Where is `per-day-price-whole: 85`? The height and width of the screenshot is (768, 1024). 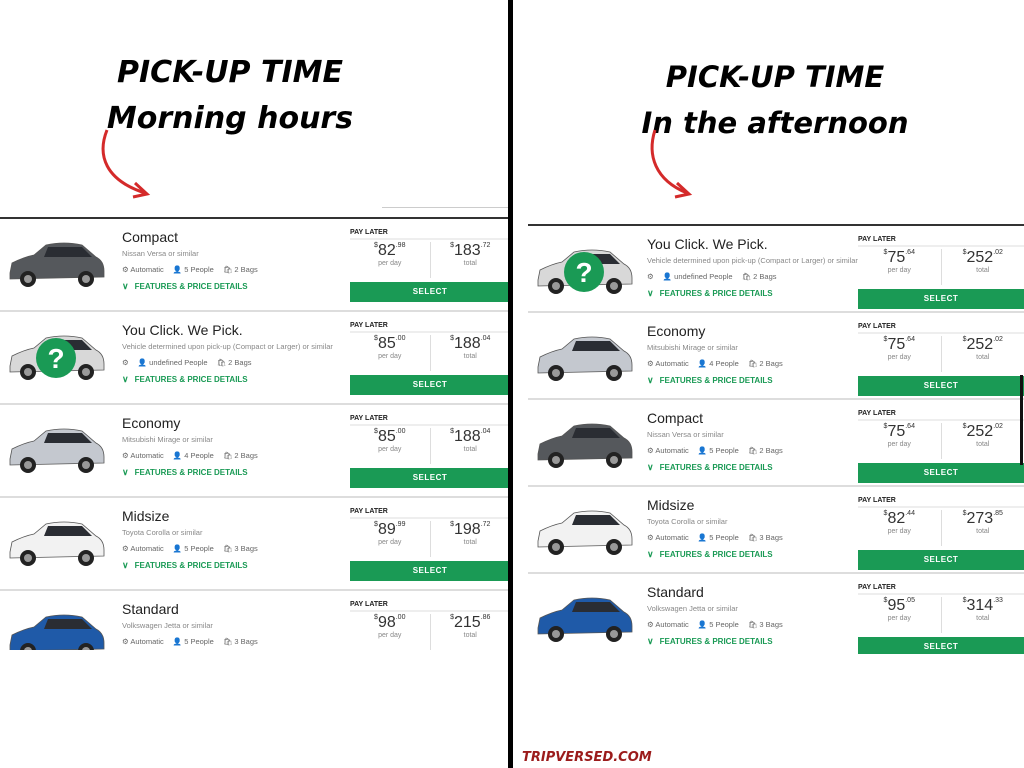
per-day-price-whole: 85 is located at coordinates (386, 343).